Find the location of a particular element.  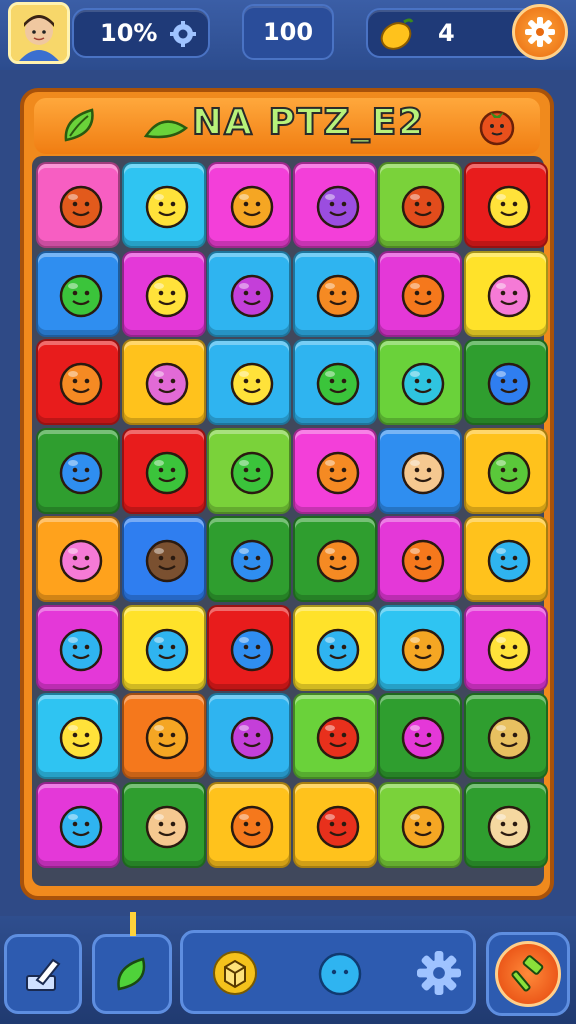

settings-button is located at coordinates (540, 32).